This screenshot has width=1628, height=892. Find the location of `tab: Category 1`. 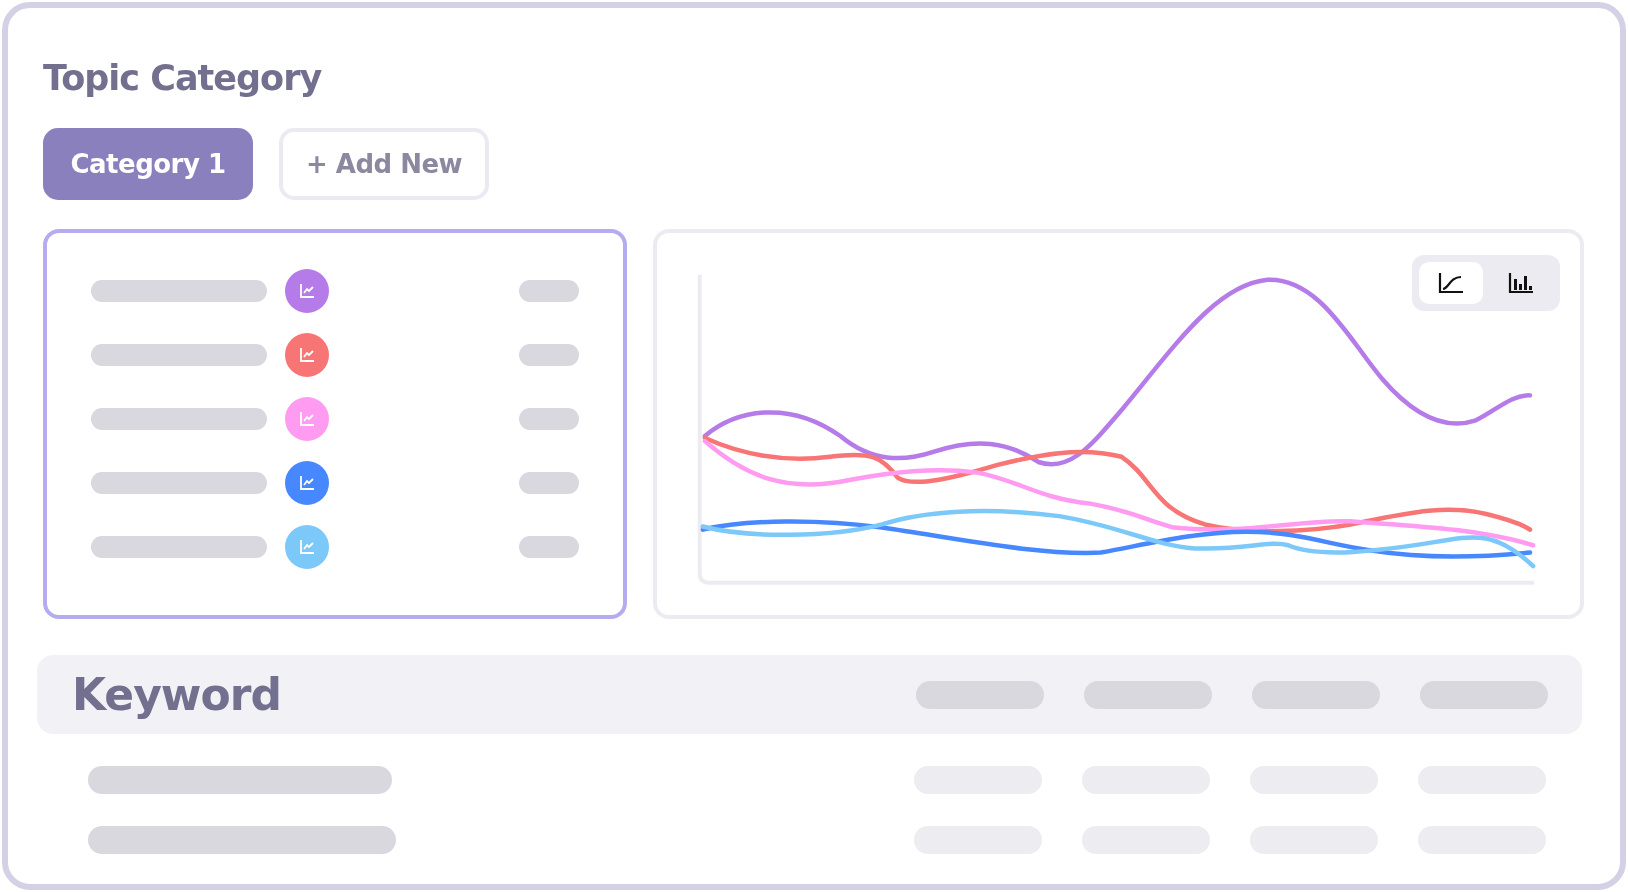

tab: Category 1 is located at coordinates (148, 164).